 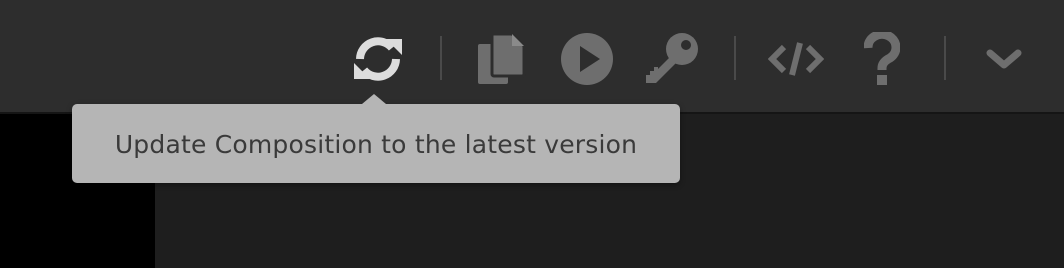 What do you see at coordinates (672, 59) in the screenshot?
I see `key-icon` at bounding box center [672, 59].